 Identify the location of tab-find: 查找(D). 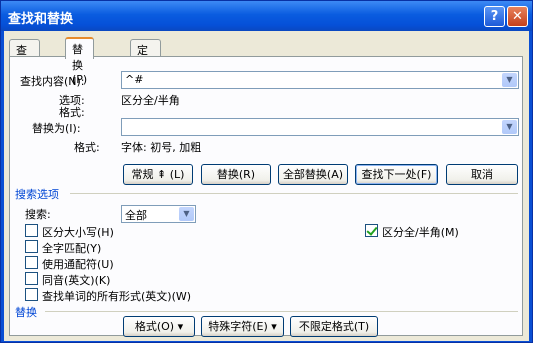
(25, 63).